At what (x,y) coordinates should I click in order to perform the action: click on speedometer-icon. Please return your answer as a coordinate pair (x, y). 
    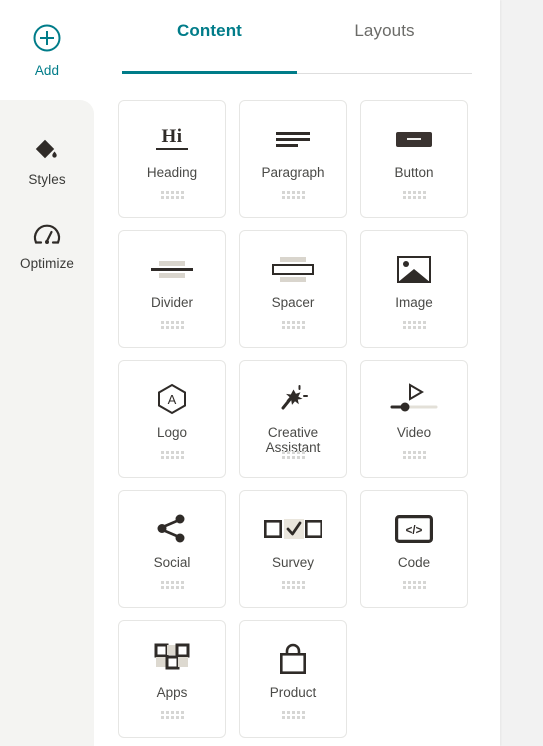
    Looking at the image, I should click on (47, 235).